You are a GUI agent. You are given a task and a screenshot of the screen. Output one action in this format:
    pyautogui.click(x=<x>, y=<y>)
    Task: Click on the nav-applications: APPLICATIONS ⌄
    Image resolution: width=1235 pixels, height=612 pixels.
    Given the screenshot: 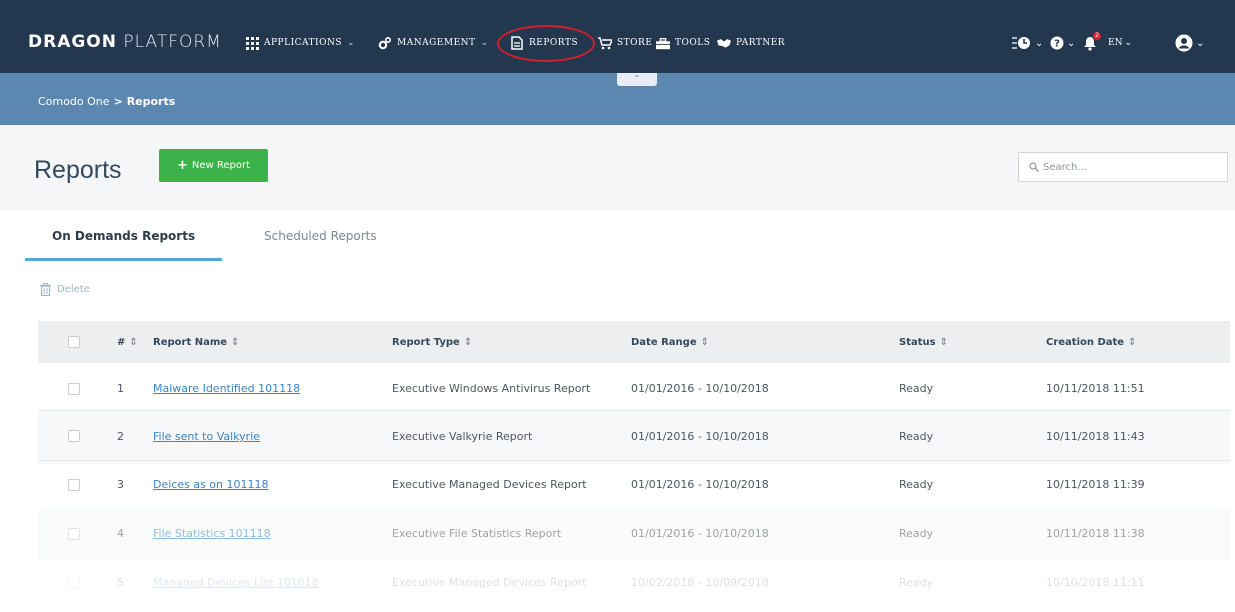 What is the action you would take?
    pyautogui.click(x=300, y=43)
    